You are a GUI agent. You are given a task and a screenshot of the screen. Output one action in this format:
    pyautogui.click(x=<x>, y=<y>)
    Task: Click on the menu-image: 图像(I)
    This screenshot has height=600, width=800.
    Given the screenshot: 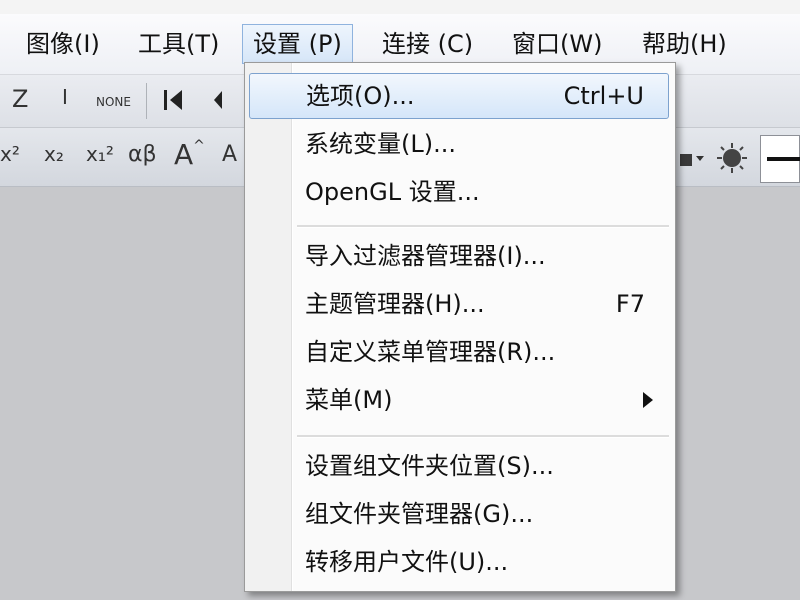 What is the action you would take?
    pyautogui.click(x=63, y=44)
    